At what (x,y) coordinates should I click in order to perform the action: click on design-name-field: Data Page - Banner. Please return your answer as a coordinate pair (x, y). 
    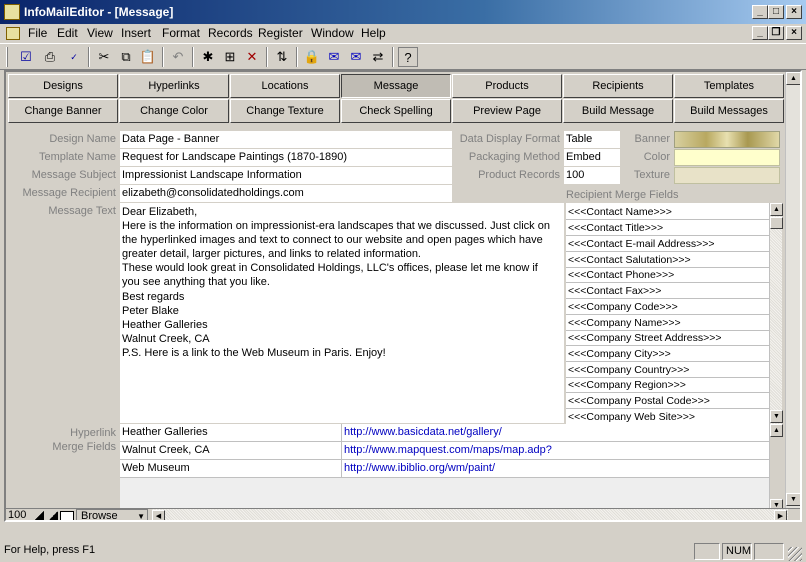
    Looking at the image, I should click on (286, 139).